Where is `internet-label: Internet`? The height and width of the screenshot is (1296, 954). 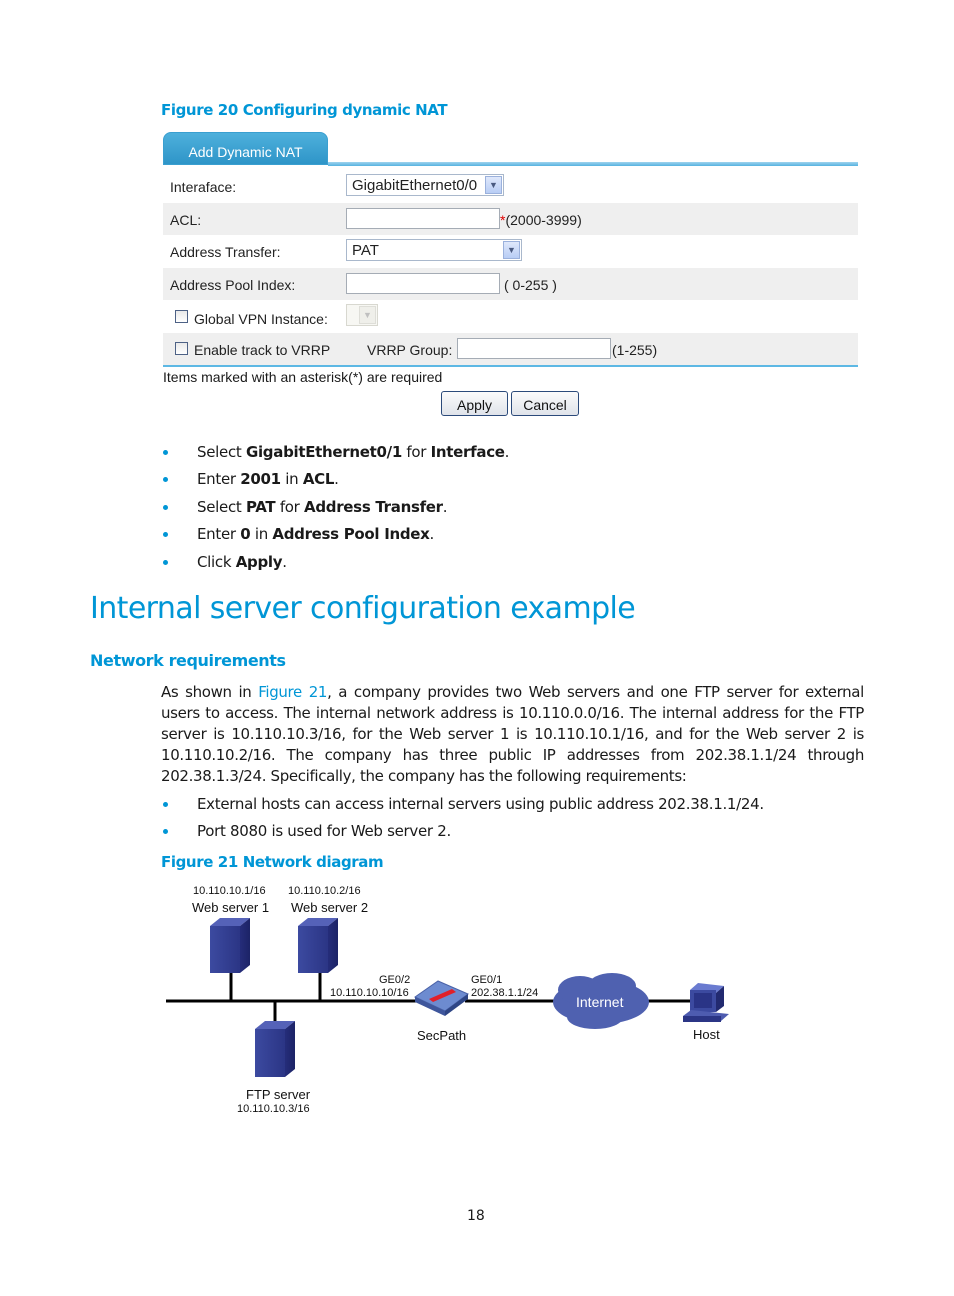
internet-label: Internet is located at coordinates (600, 1002).